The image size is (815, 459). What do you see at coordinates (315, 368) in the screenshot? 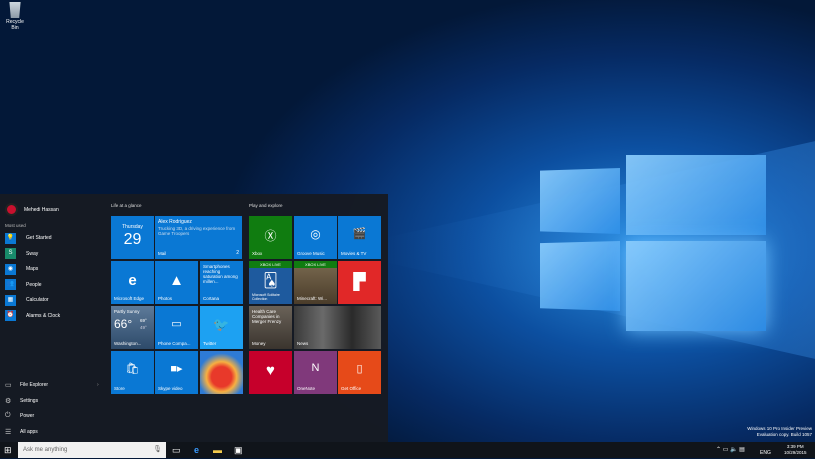
I see `onenote-icon: N` at bounding box center [315, 368].